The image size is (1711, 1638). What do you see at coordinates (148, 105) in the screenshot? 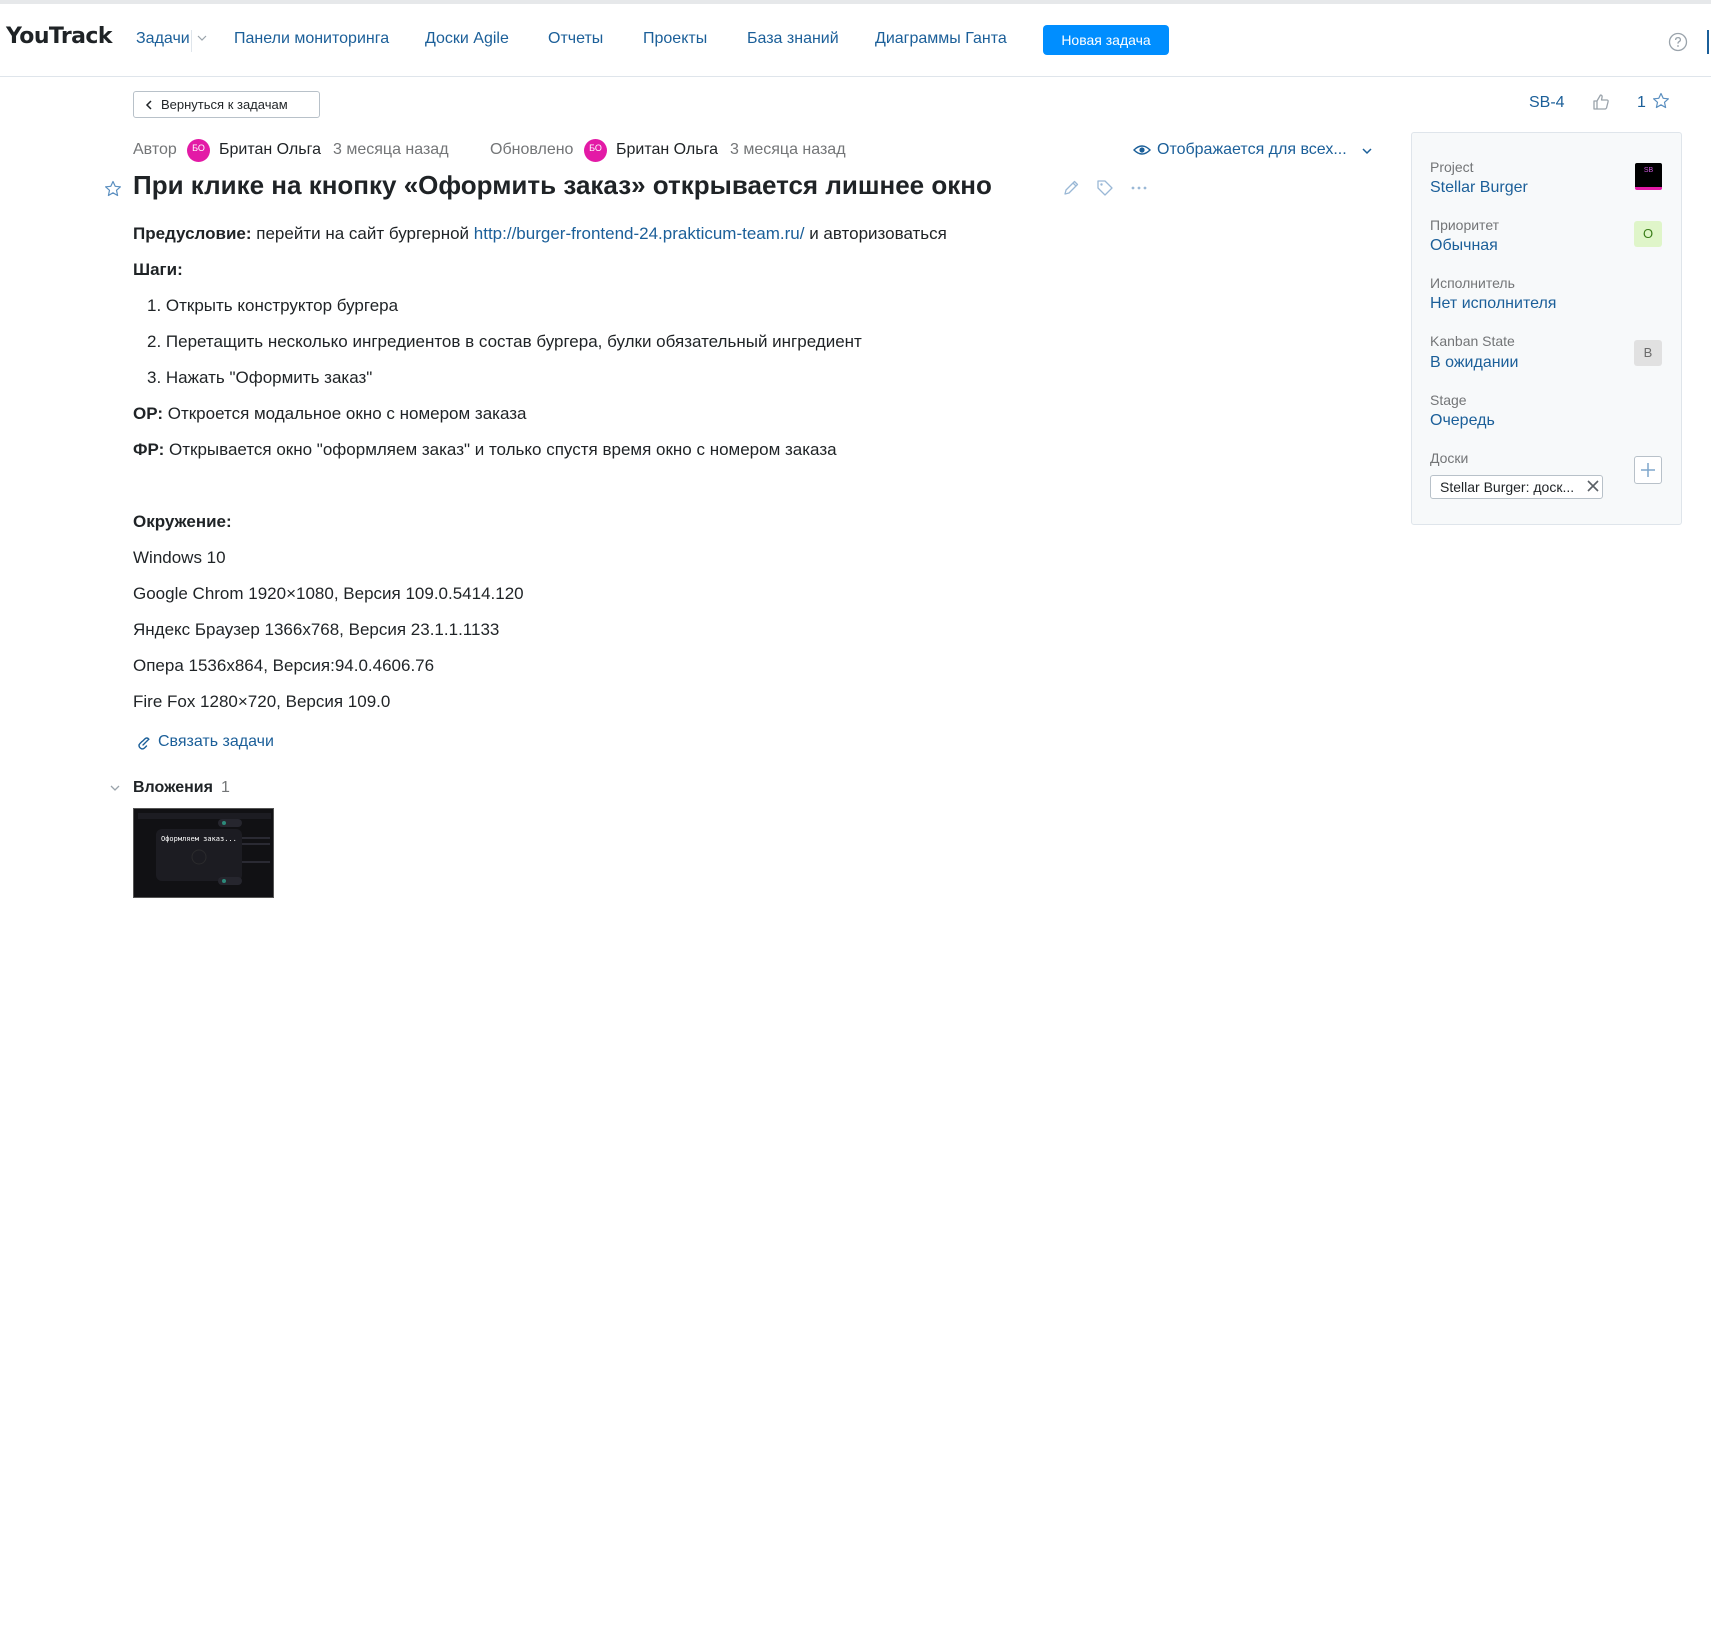
I see `chevron-left-icon` at bounding box center [148, 105].